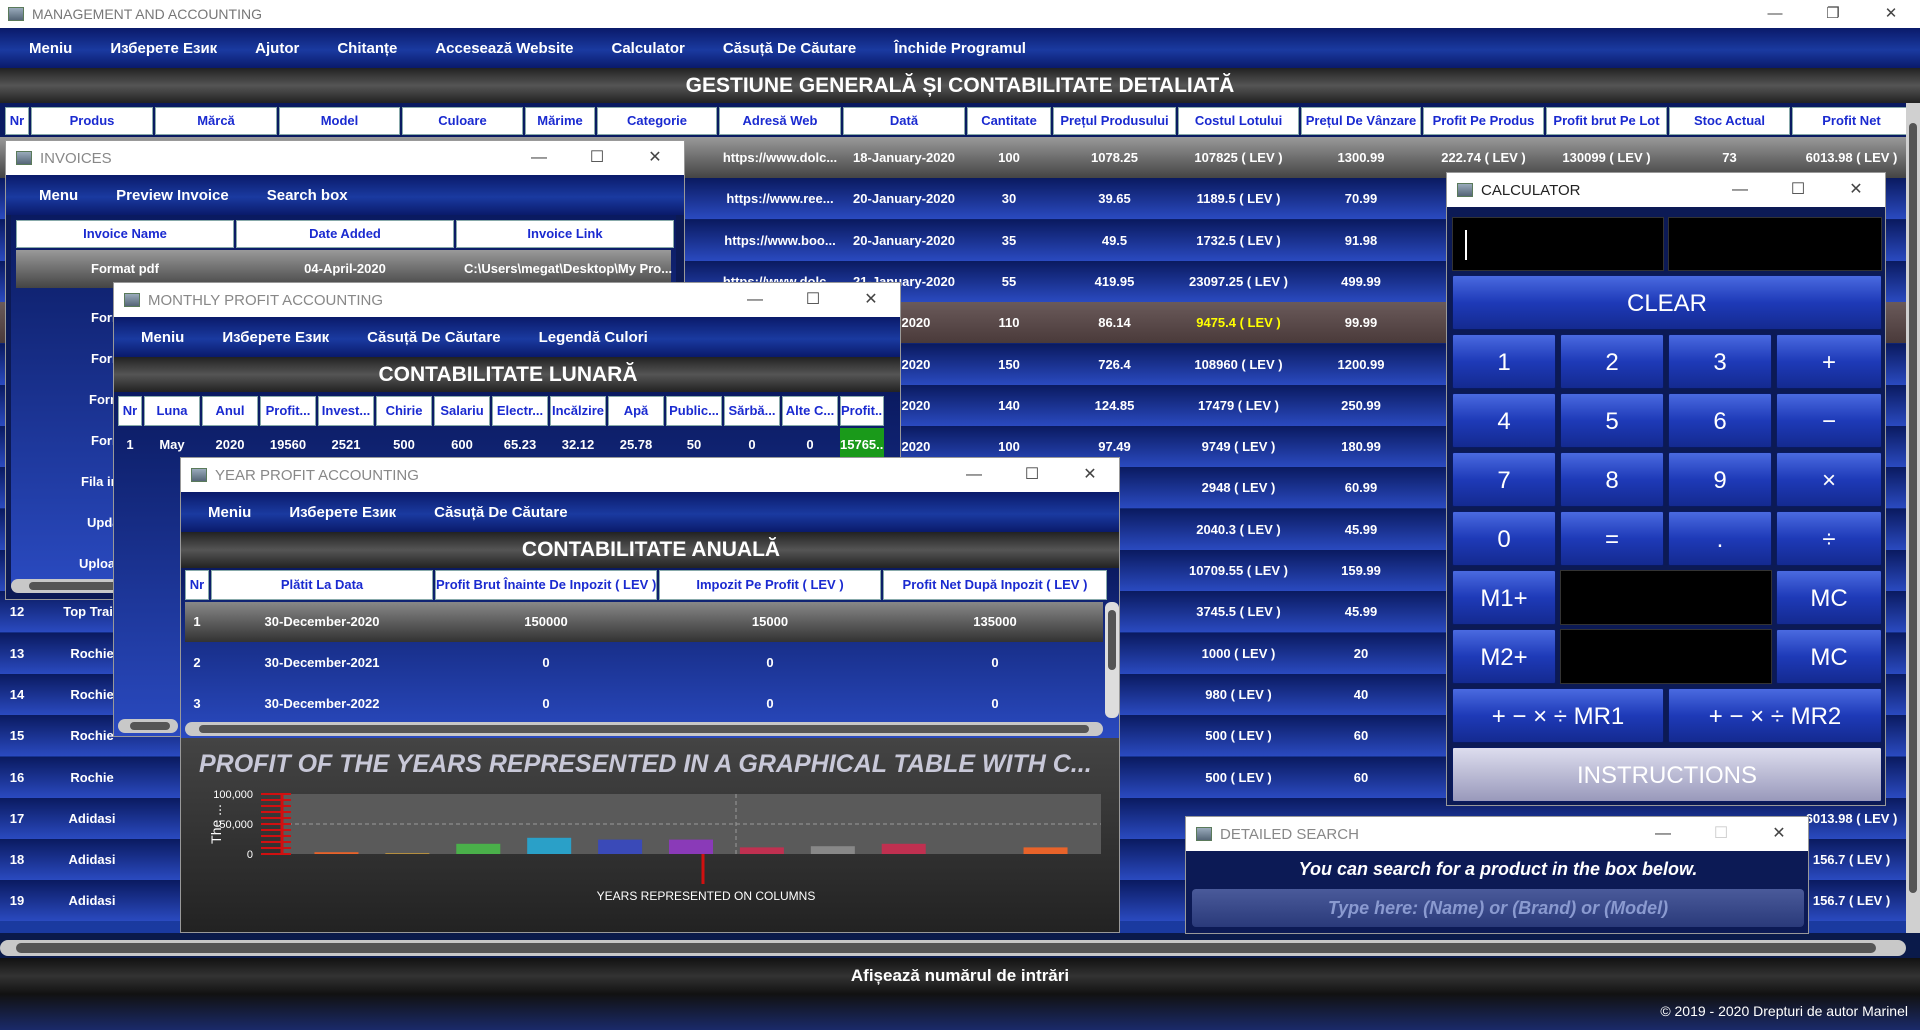 This screenshot has width=1920, height=1030. I want to click on column-header: Profit Pe Produs, so click(1483, 121).